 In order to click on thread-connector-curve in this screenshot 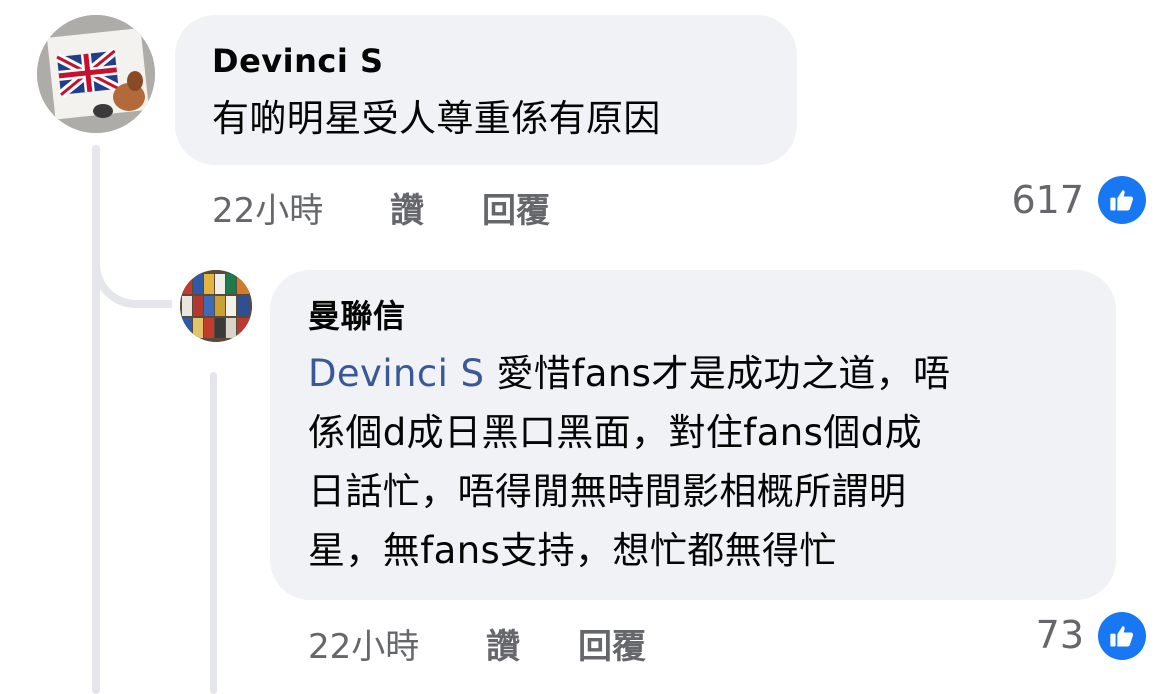, I will do `click(132, 269)`.